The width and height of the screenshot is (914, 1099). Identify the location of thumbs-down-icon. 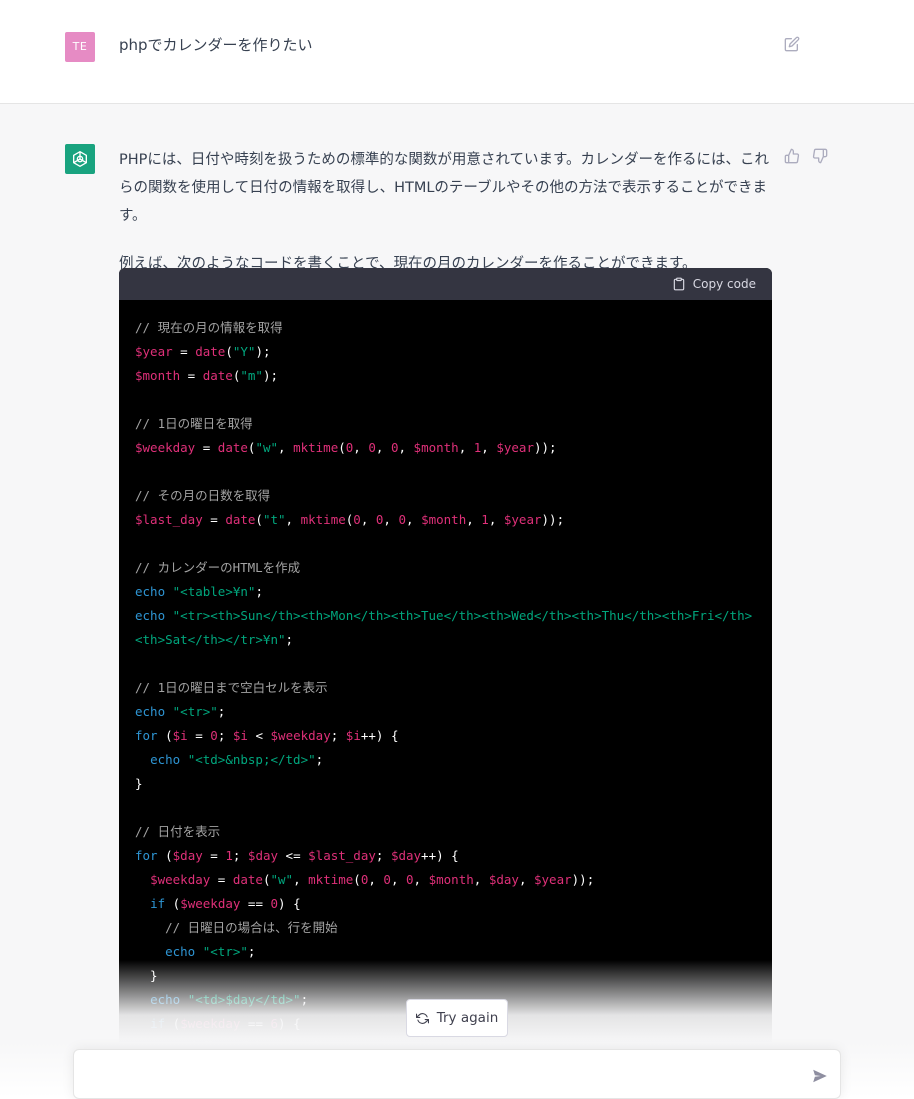
(820, 156).